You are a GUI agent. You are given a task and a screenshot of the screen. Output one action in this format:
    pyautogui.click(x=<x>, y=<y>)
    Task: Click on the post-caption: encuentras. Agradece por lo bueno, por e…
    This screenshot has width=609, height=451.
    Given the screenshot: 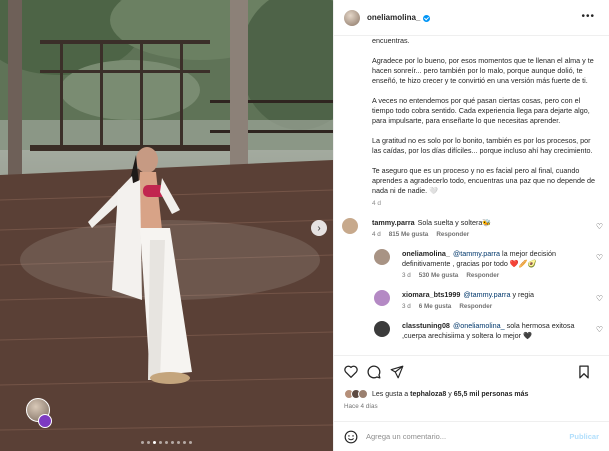 What is the action you would take?
    pyautogui.click(x=485, y=121)
    